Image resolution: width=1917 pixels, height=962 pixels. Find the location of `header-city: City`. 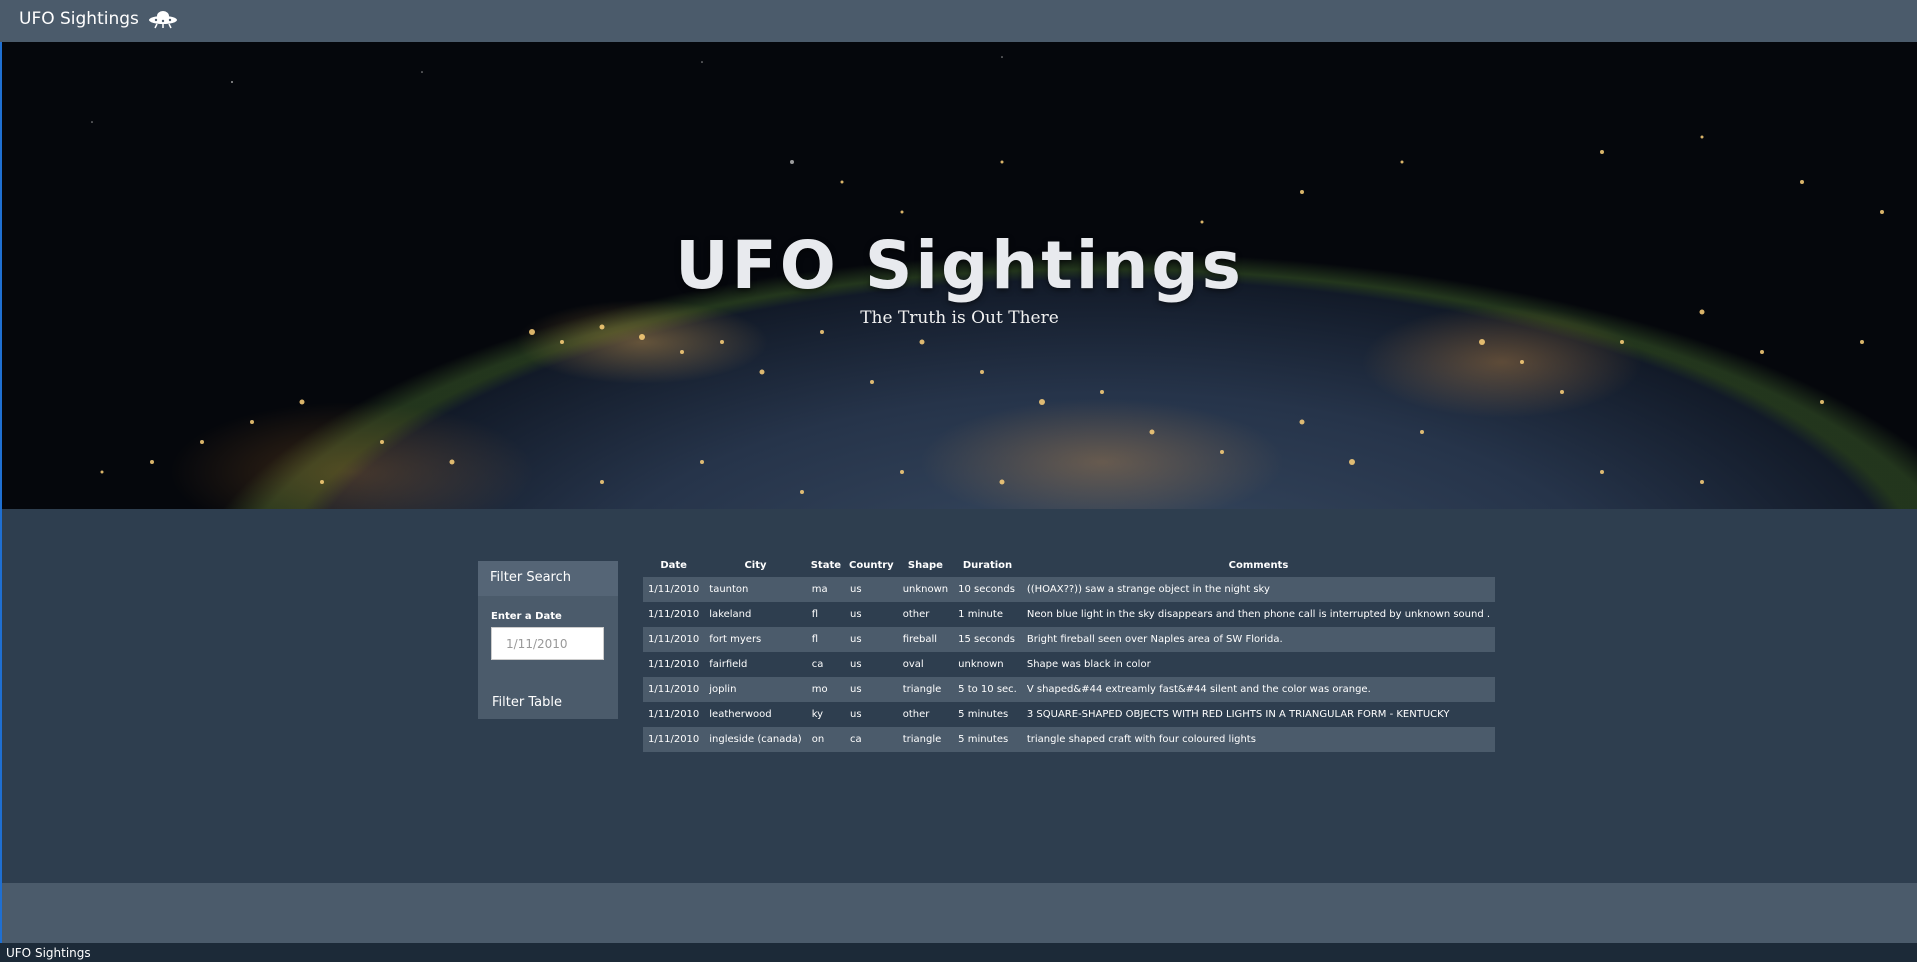

header-city: City is located at coordinates (755, 565).